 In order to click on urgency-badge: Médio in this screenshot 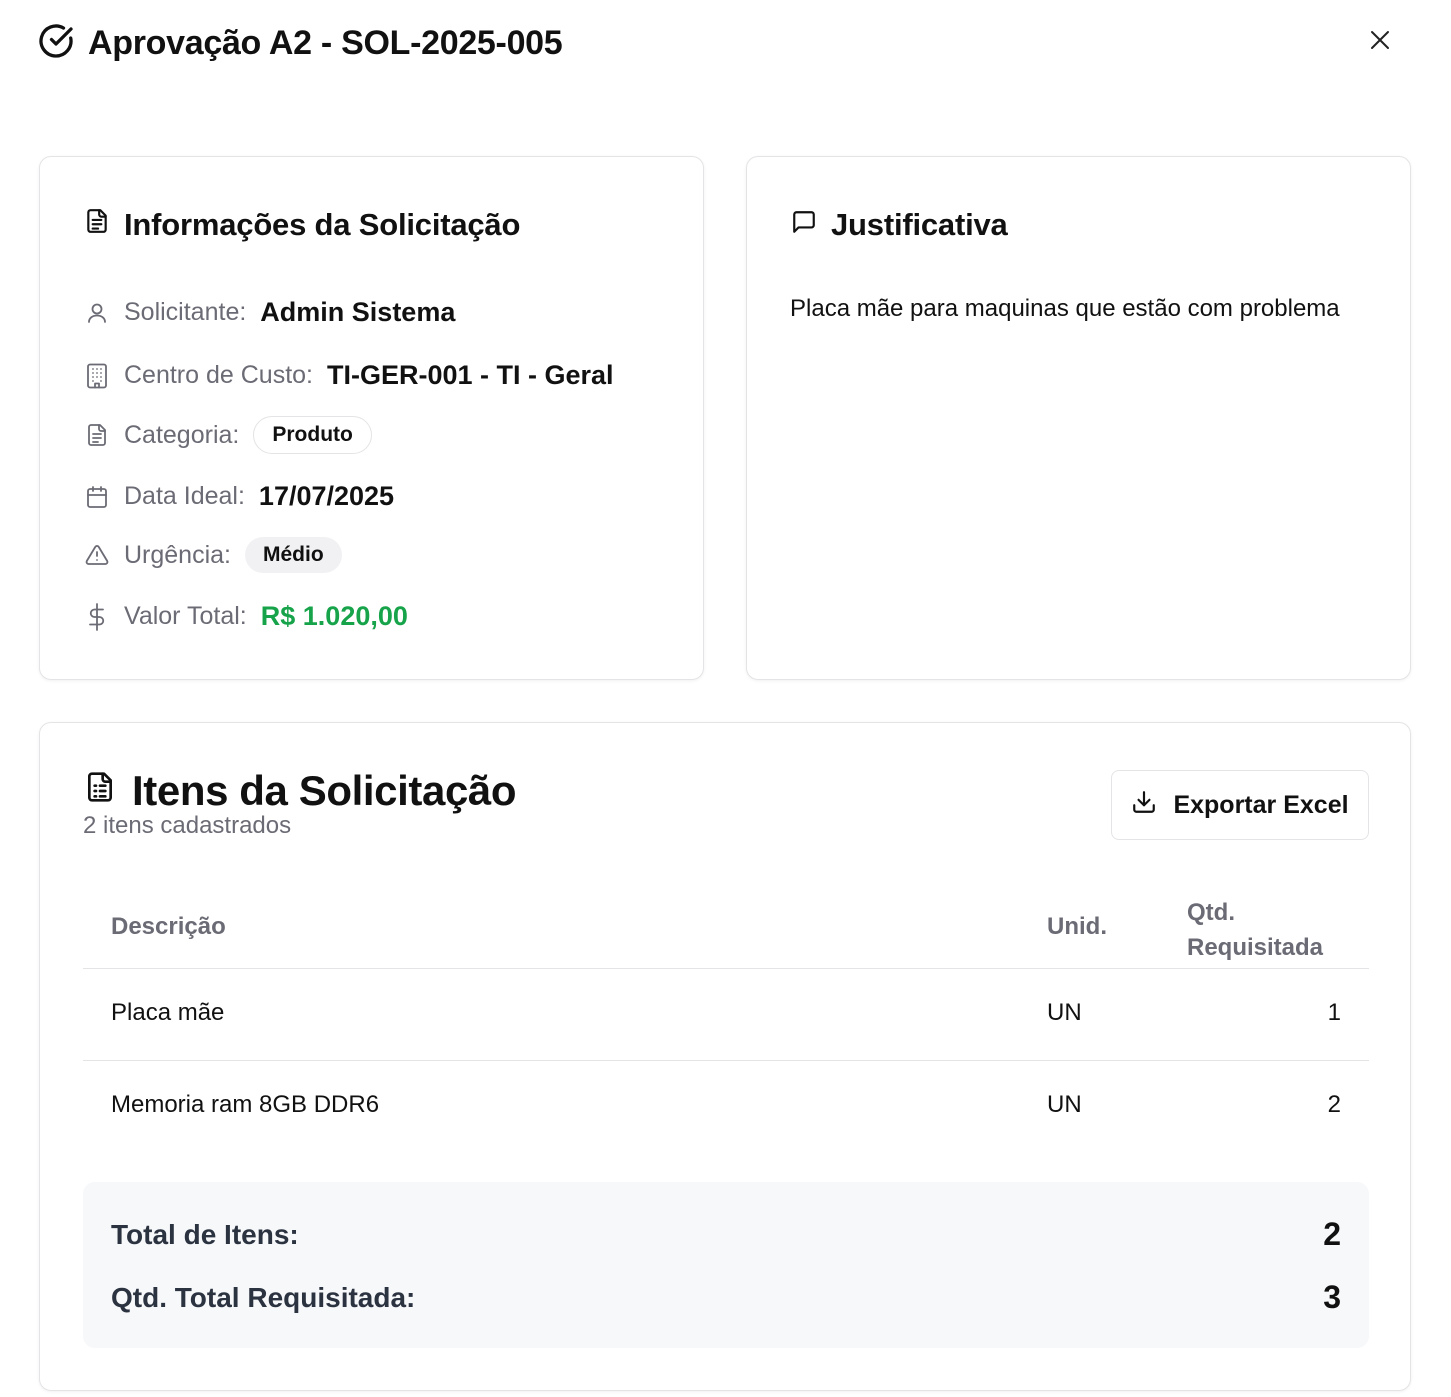, I will do `click(293, 555)`.